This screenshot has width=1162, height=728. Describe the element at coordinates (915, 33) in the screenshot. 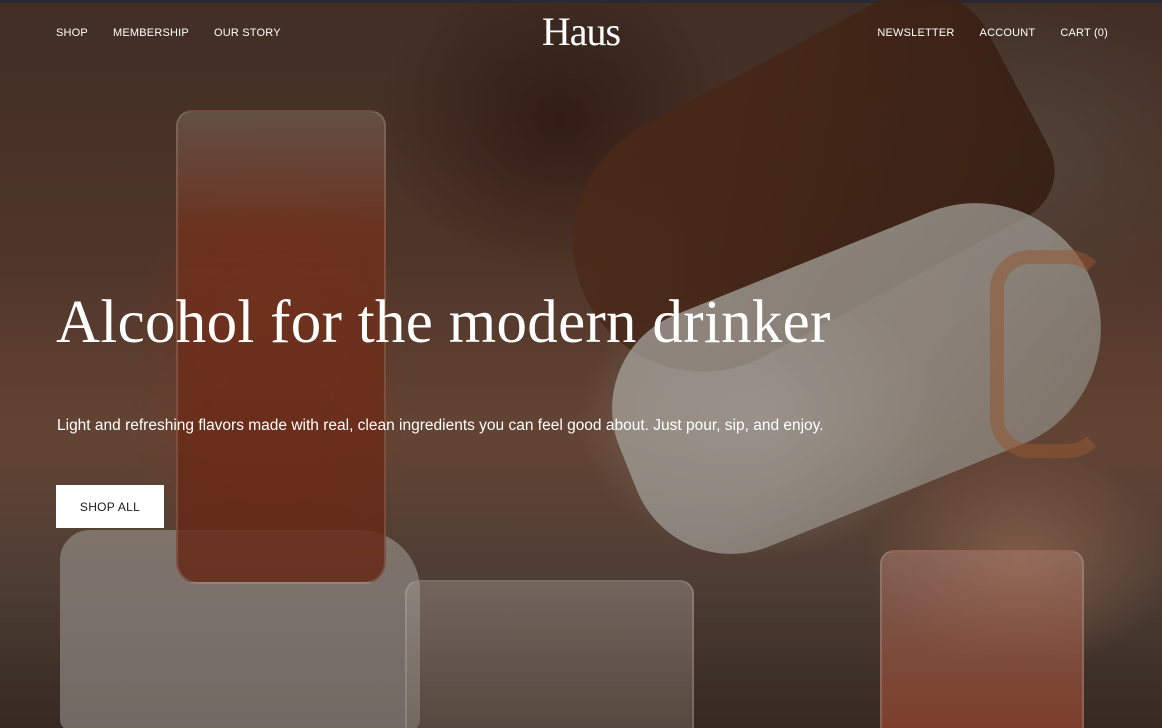

I see `nav-newsletter-link: NEWSLETTER` at that location.